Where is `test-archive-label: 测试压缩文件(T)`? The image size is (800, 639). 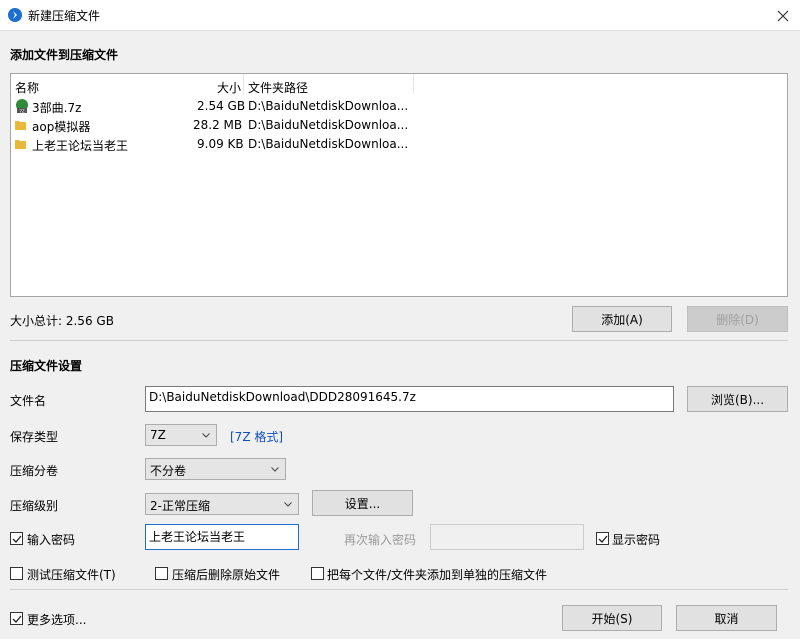
test-archive-label: 测试压缩文件(T) is located at coordinates (71, 575).